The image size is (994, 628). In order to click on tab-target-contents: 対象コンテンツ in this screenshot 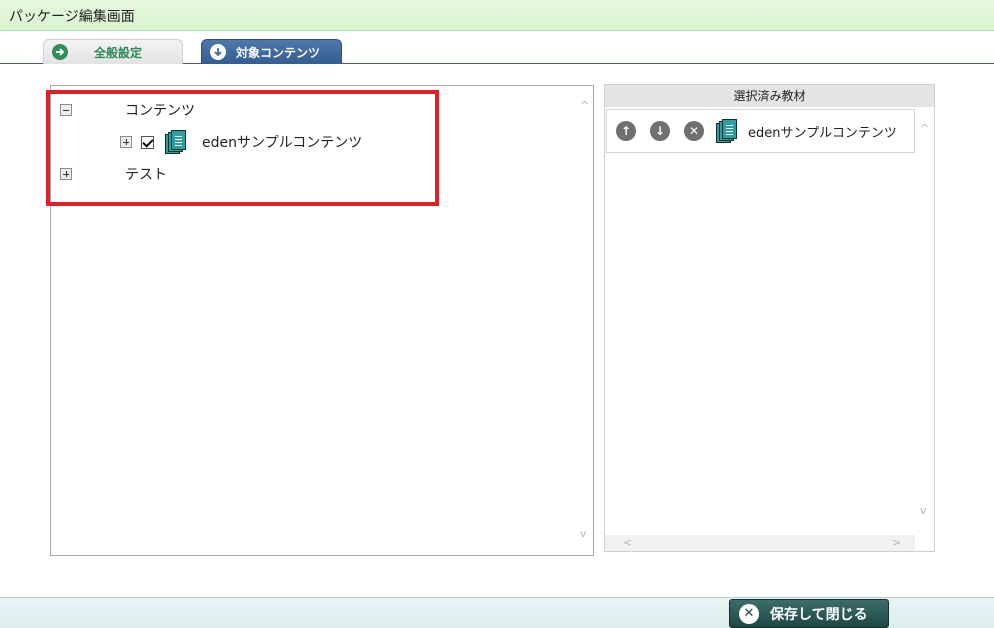, I will do `click(271, 51)`.